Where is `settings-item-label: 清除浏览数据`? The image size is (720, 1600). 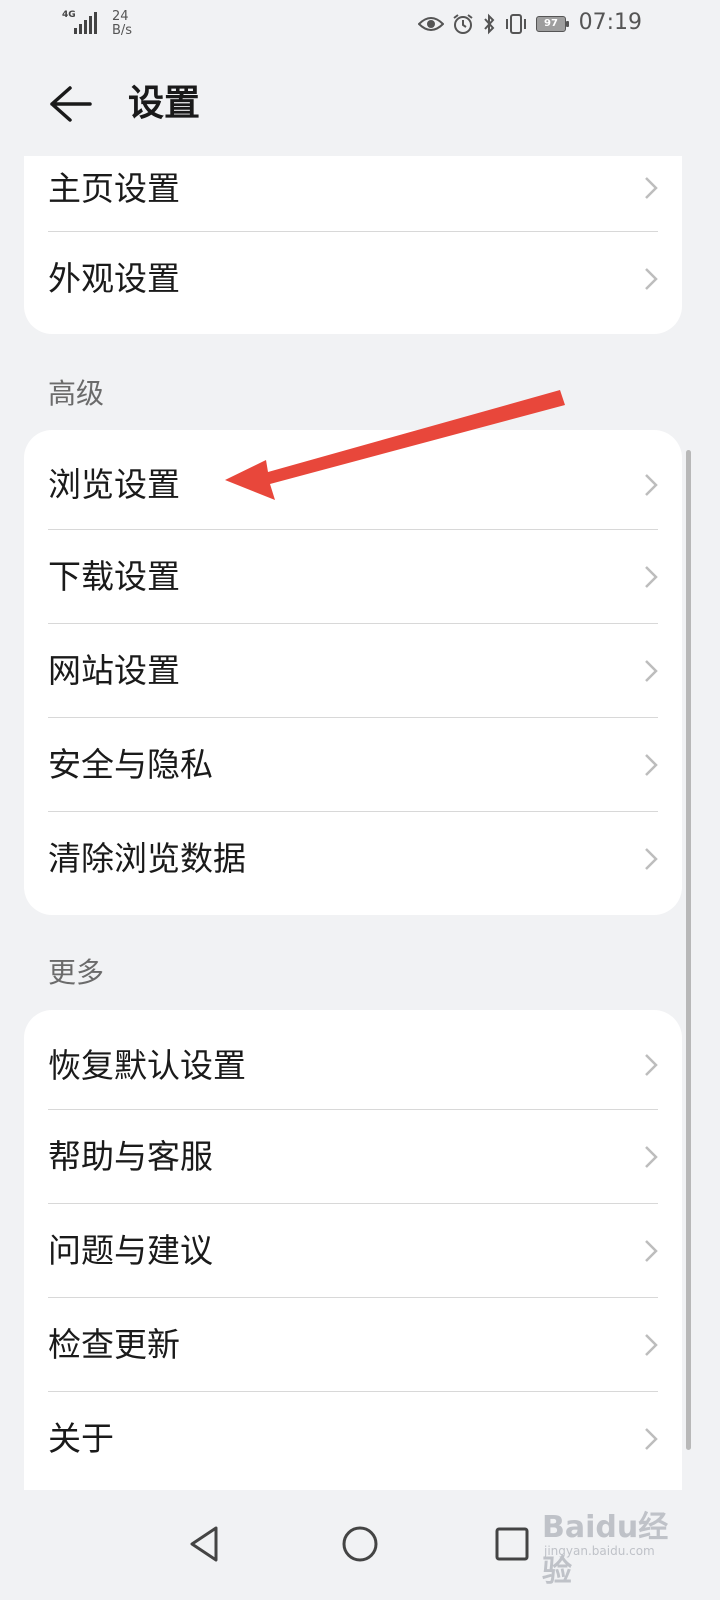 settings-item-label: 清除浏览数据 is located at coordinates (147, 858).